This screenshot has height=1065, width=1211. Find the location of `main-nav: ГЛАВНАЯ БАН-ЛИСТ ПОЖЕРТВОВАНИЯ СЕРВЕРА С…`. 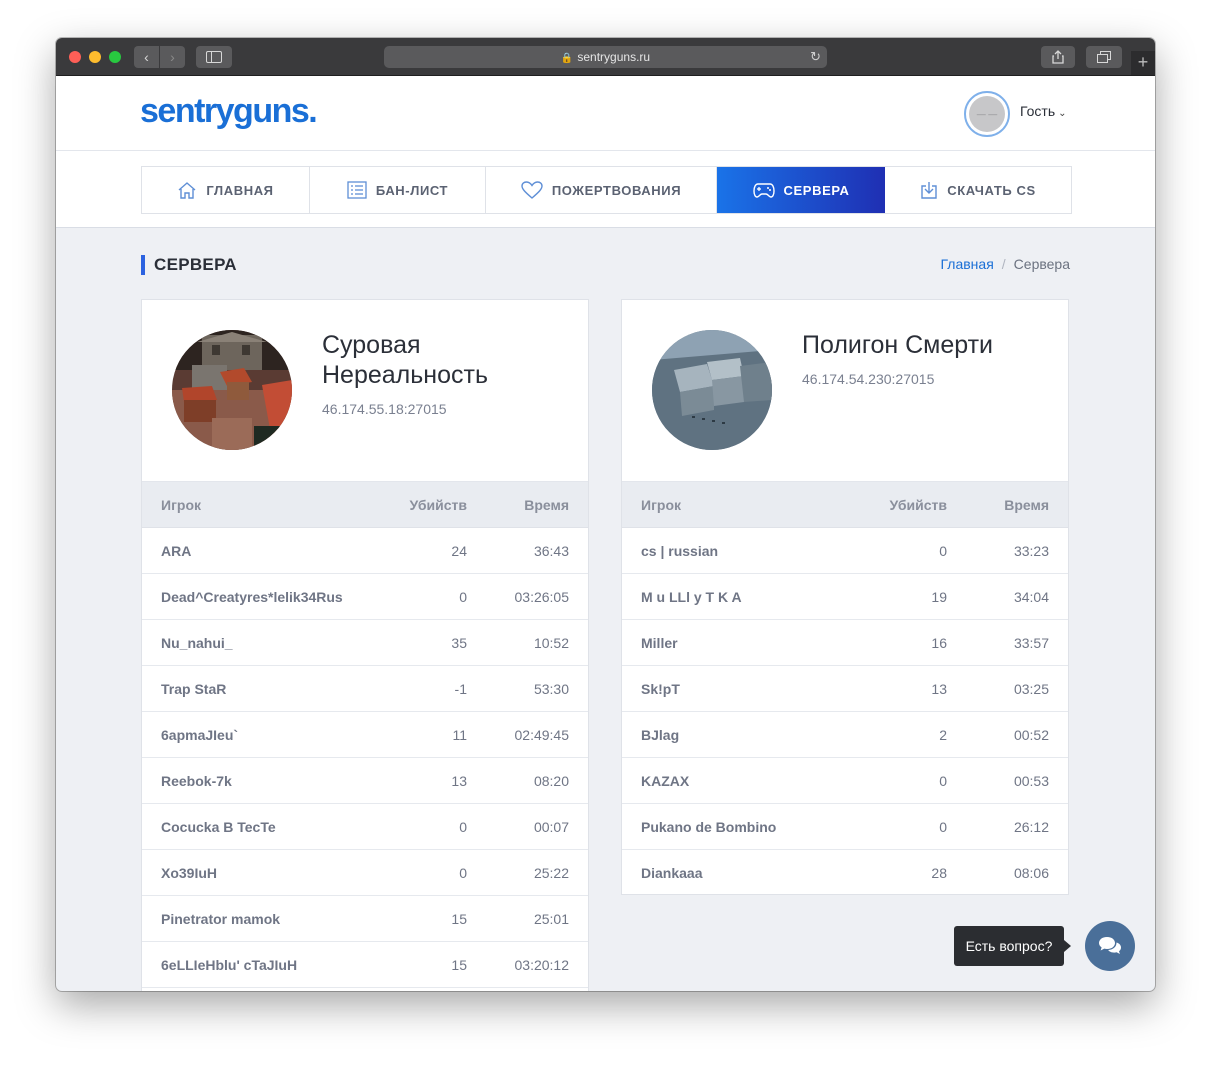

main-nav: ГЛАВНАЯ БАН-ЛИСТ ПОЖЕРТВОВАНИЯ СЕРВЕРА С… is located at coordinates (606, 190).